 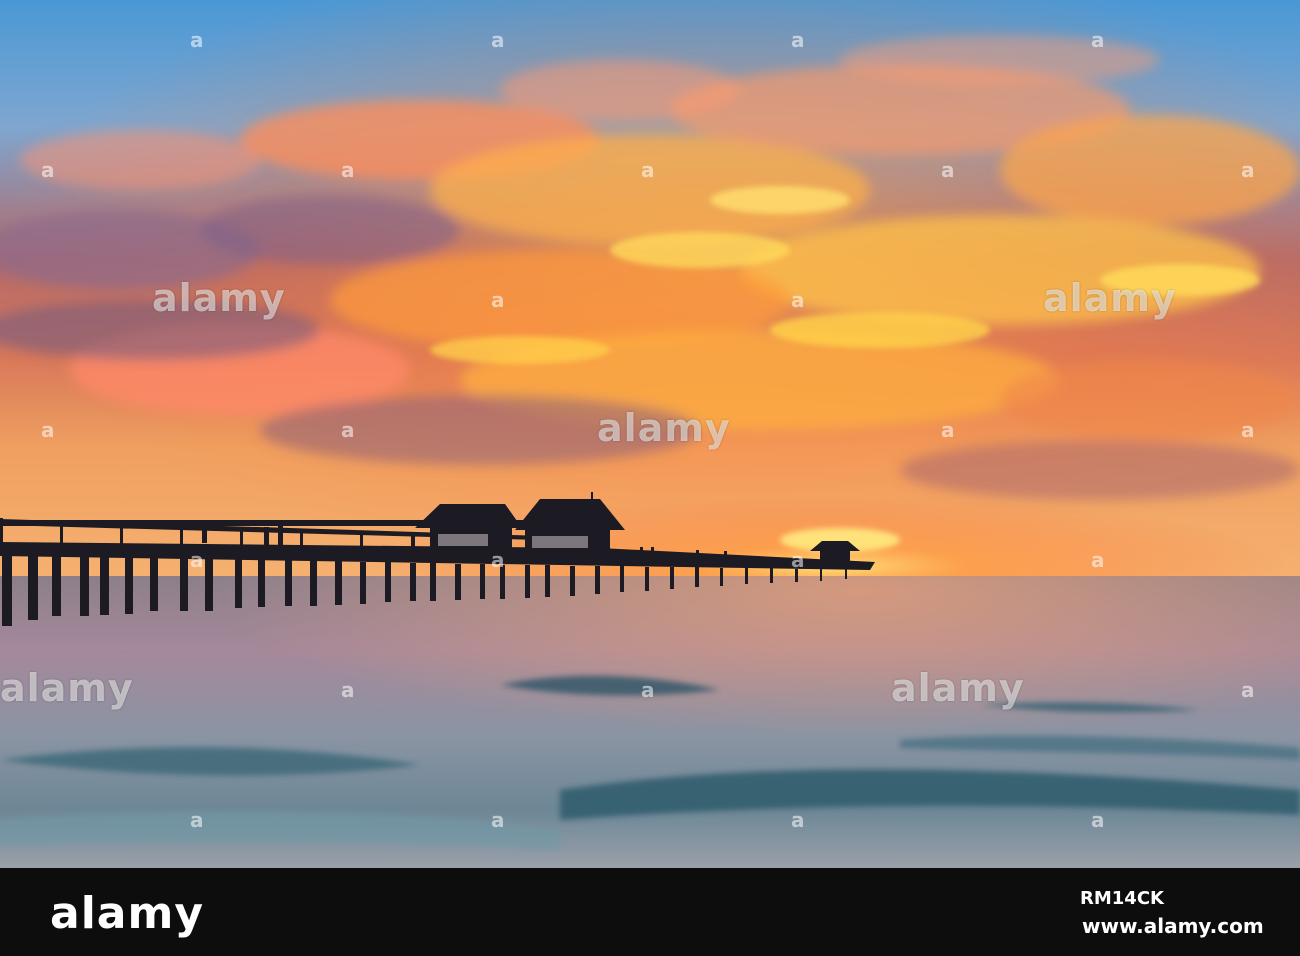 What do you see at coordinates (1173, 926) in the screenshot?
I see `site-url: www.alamy.com` at bounding box center [1173, 926].